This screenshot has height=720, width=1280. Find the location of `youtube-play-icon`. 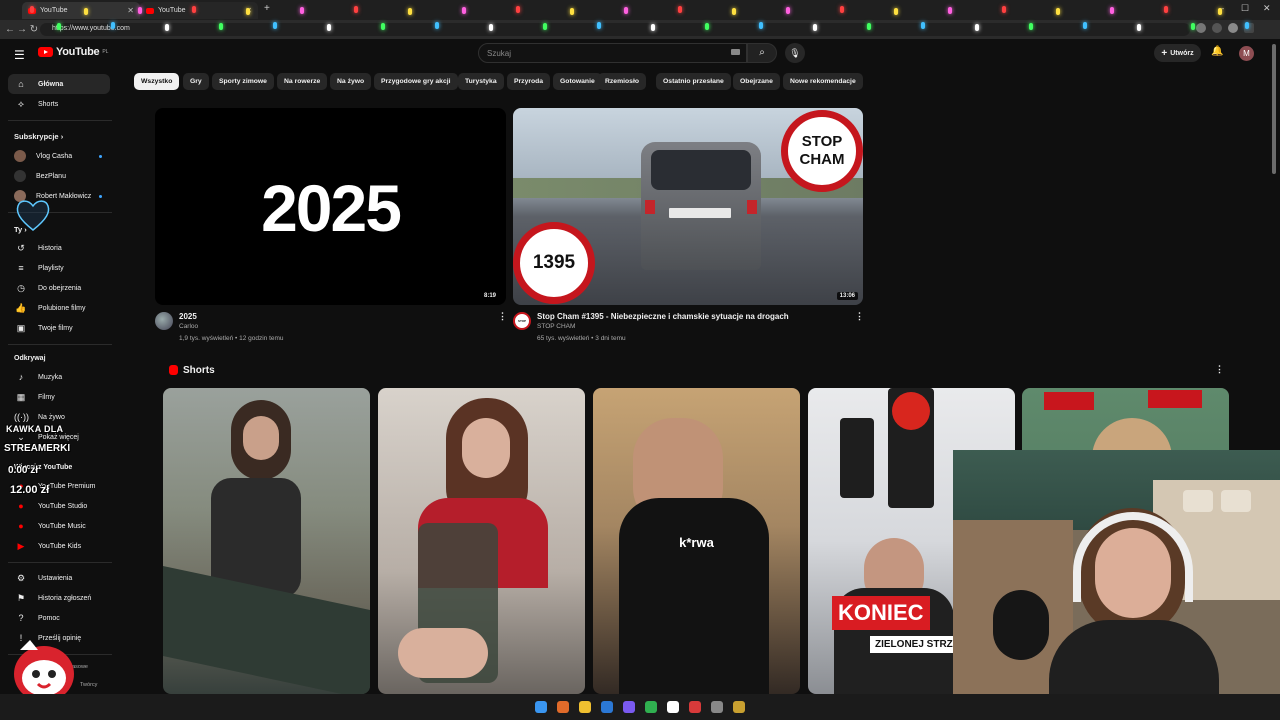

youtube-play-icon is located at coordinates (45, 52).